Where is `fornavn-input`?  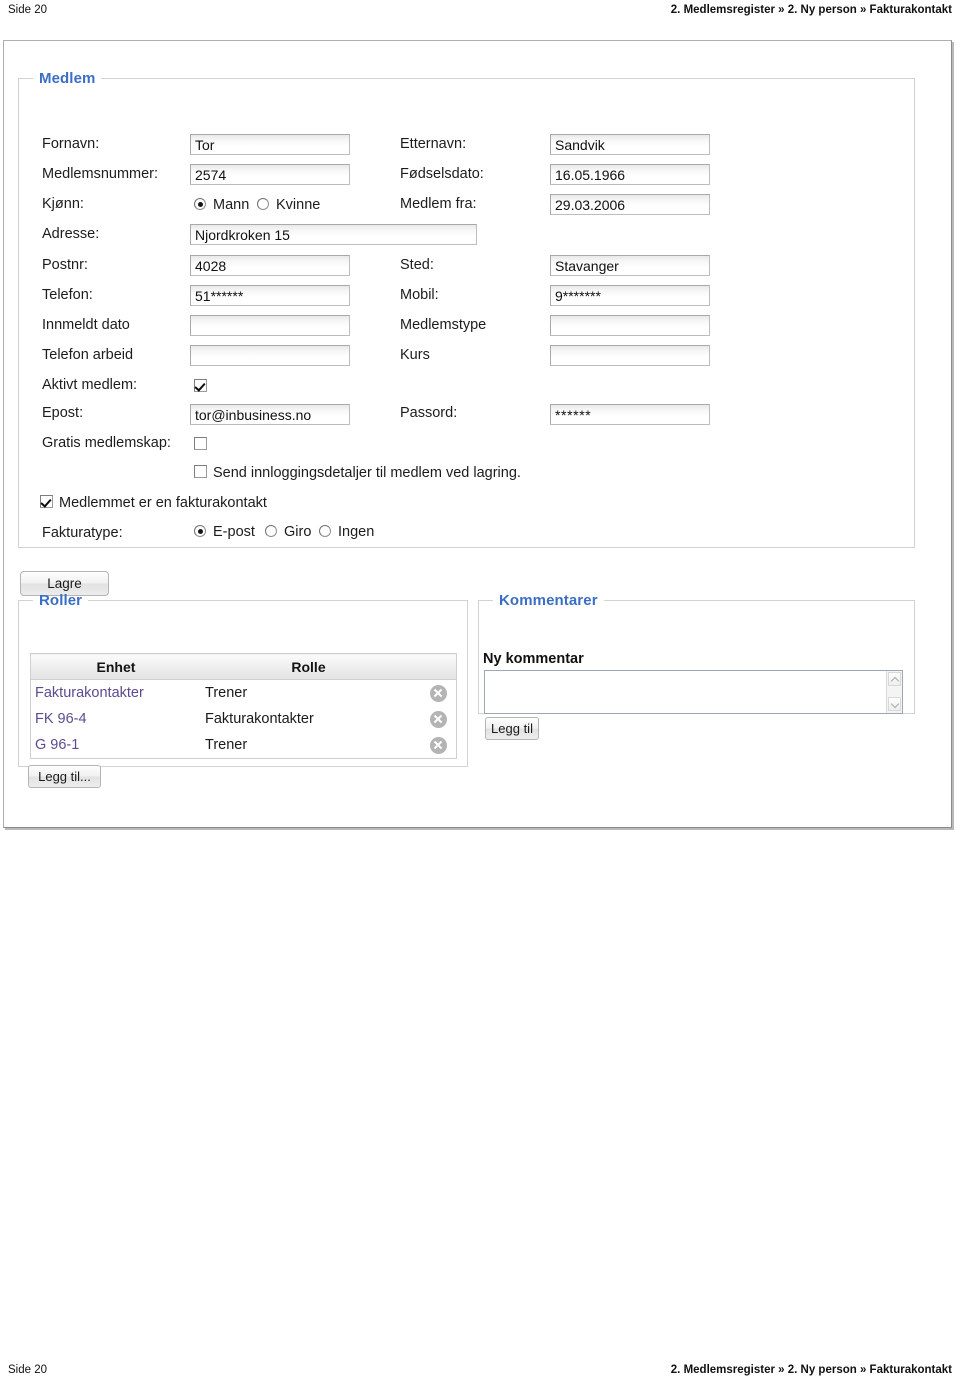
fornavn-input is located at coordinates (270, 144).